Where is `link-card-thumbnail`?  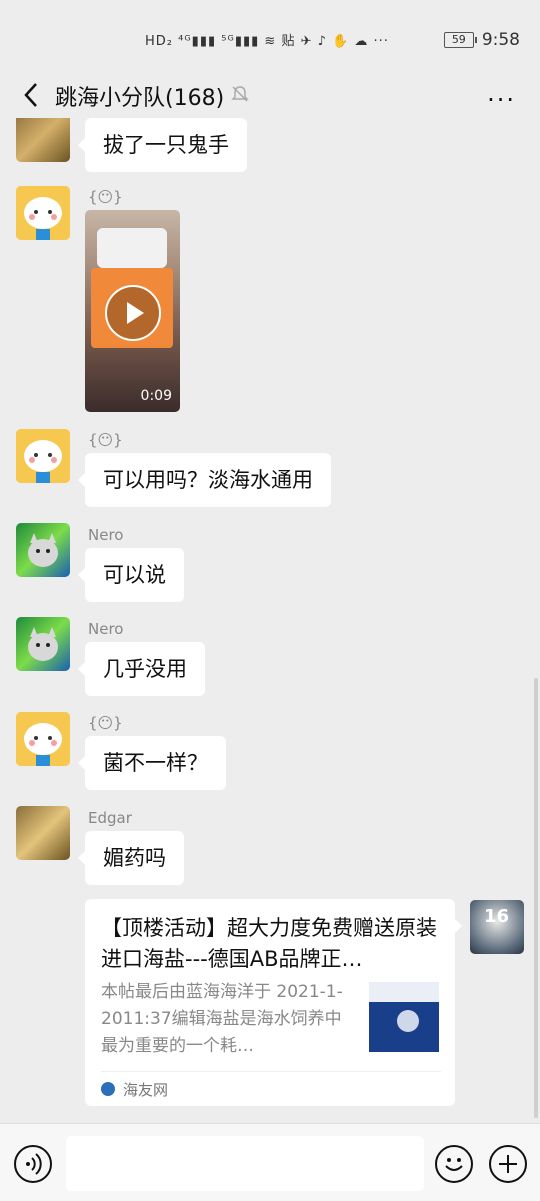 link-card-thumbnail is located at coordinates (404, 1017).